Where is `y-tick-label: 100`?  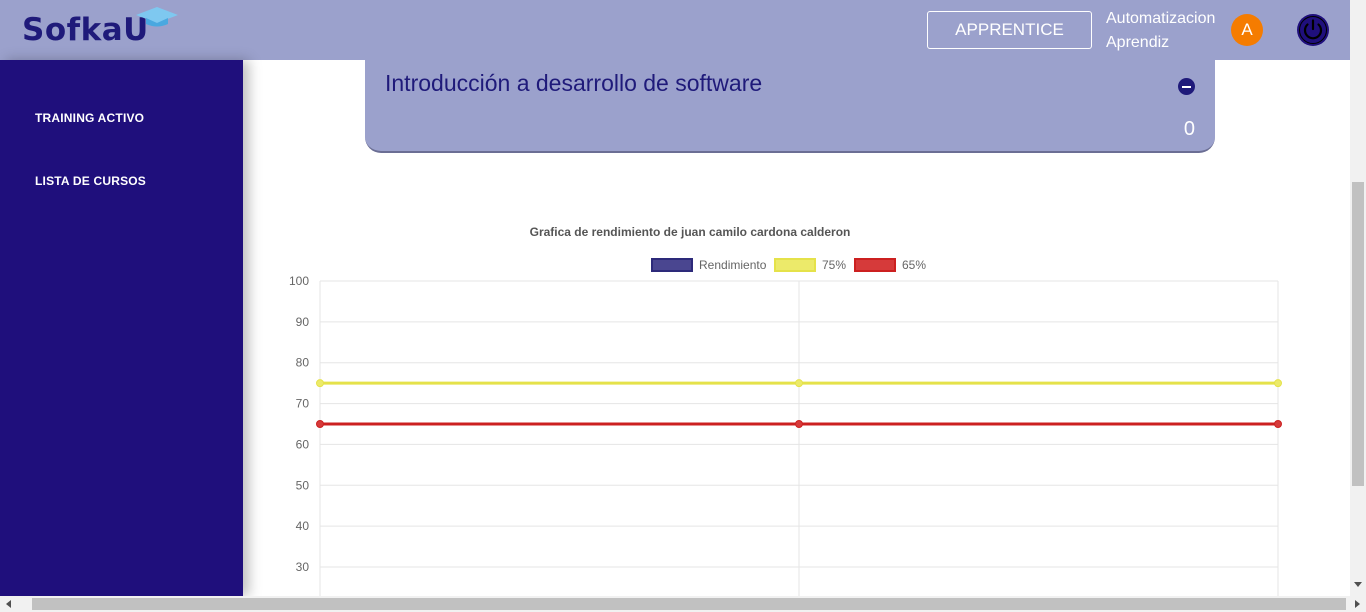
y-tick-label: 100 is located at coordinates (299, 281).